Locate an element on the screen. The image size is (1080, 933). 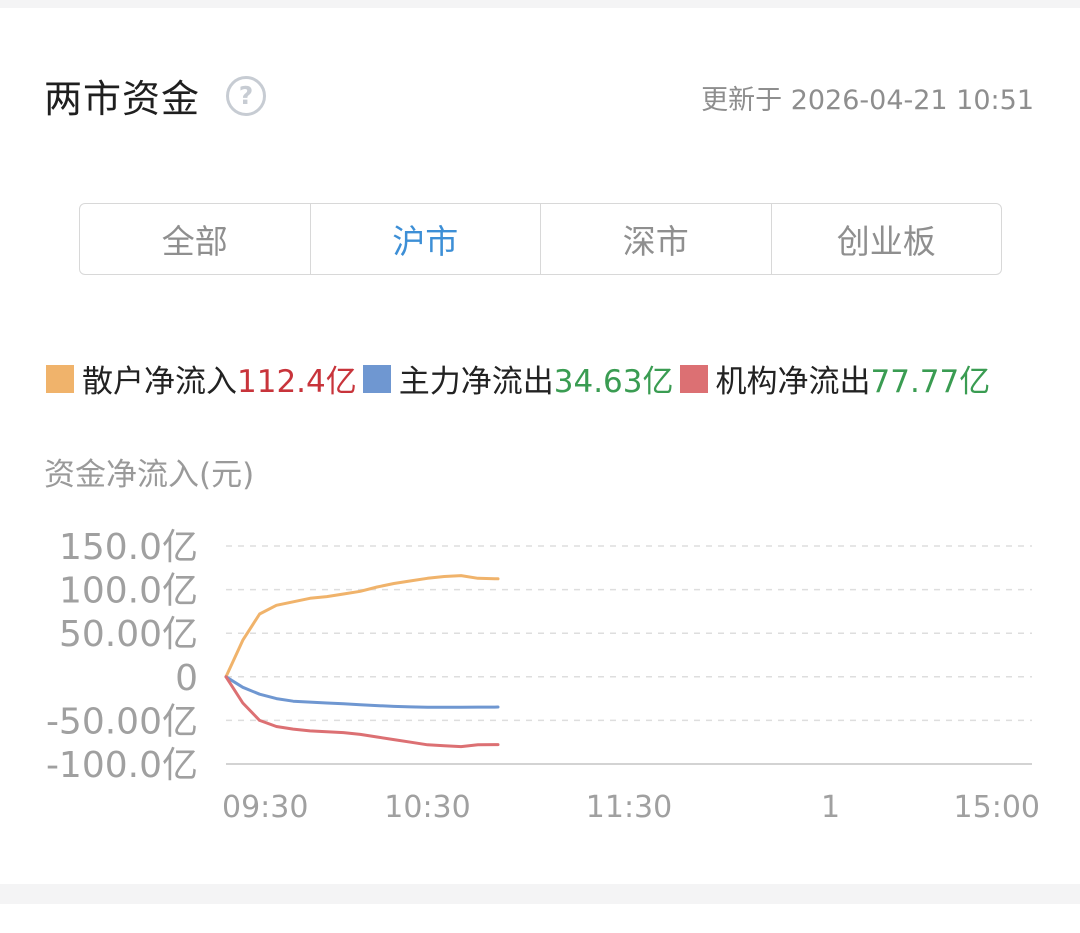
y-axis-title: 资金净流入(元) is located at coordinates (149, 475).